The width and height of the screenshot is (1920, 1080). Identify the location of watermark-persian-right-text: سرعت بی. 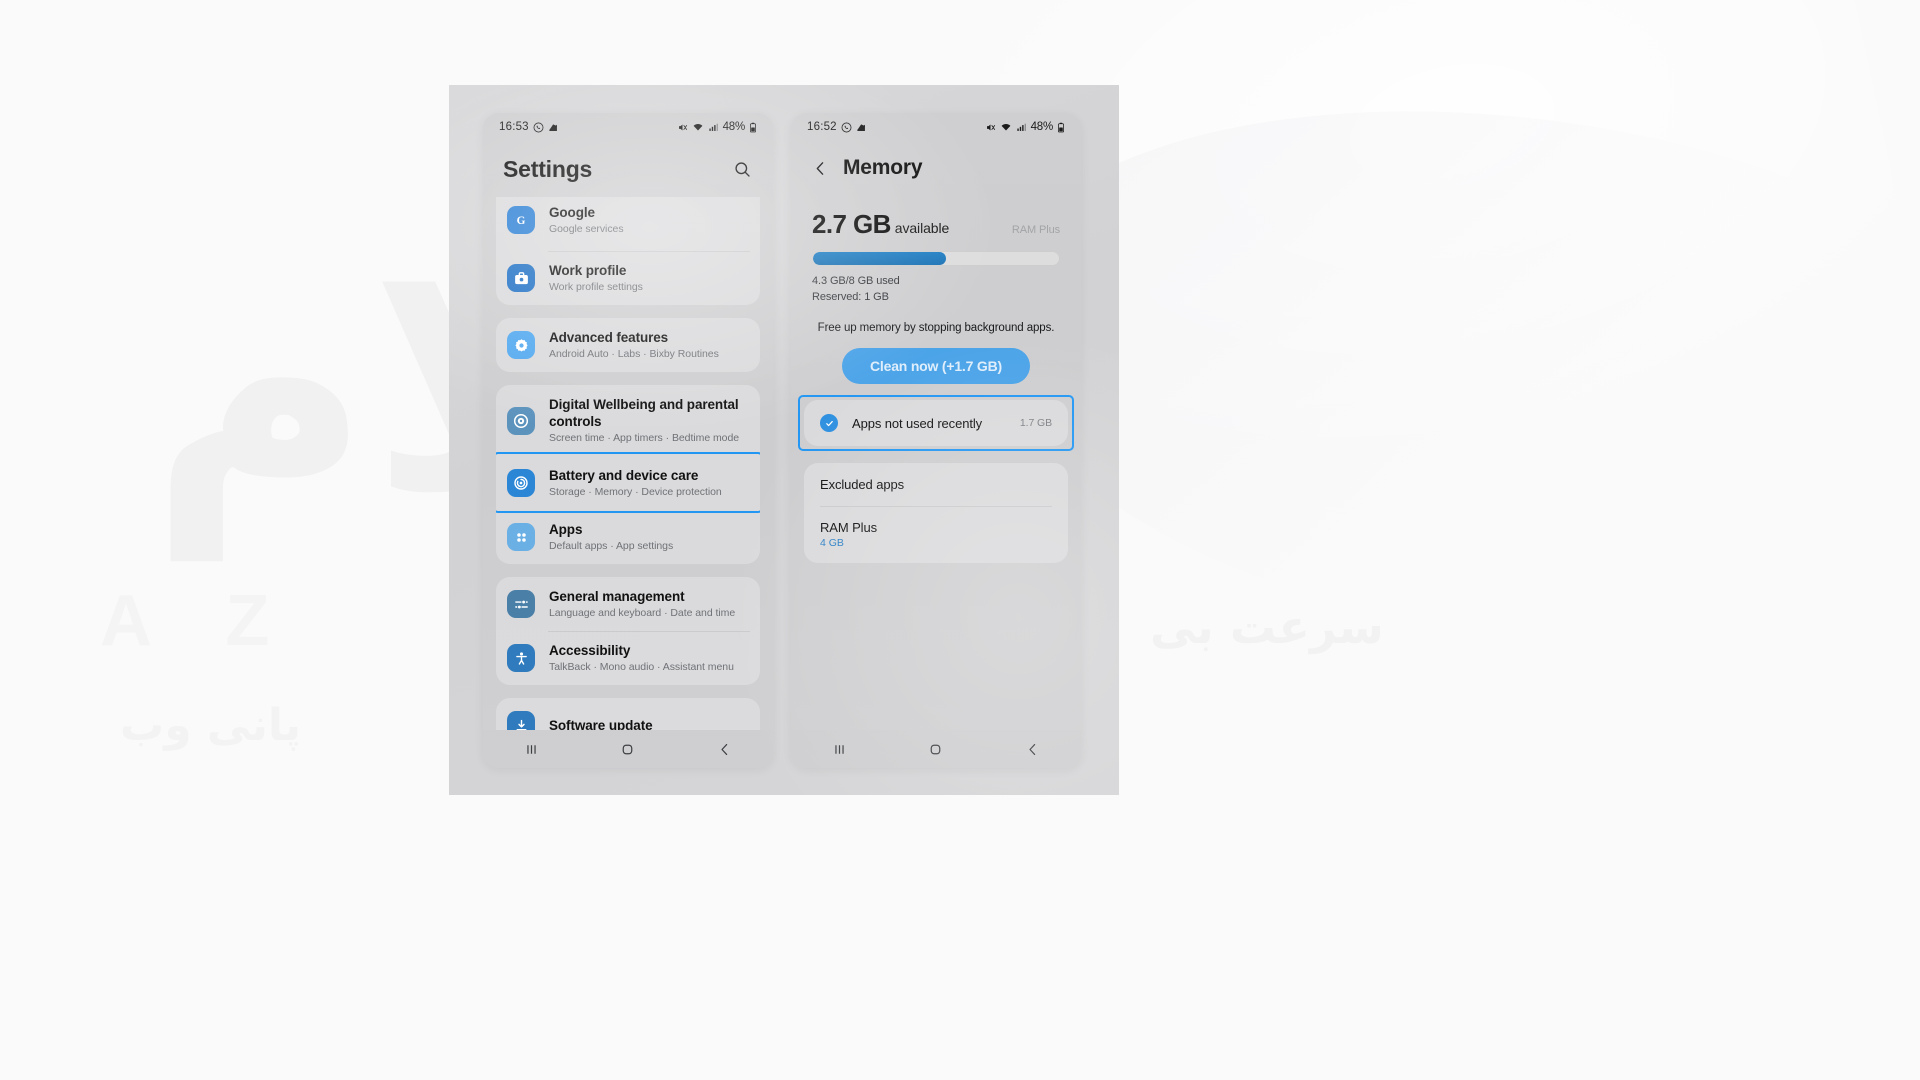
(1267, 627).